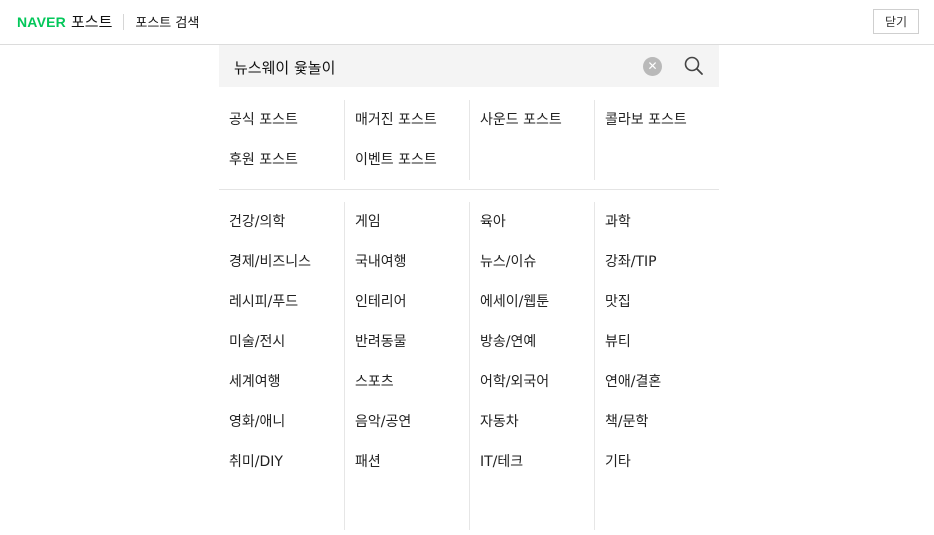 Image resolution: width=934 pixels, height=535 pixels. Describe the element at coordinates (406, 262) in the screenshot. I see `topic-item: 국내여행` at that location.